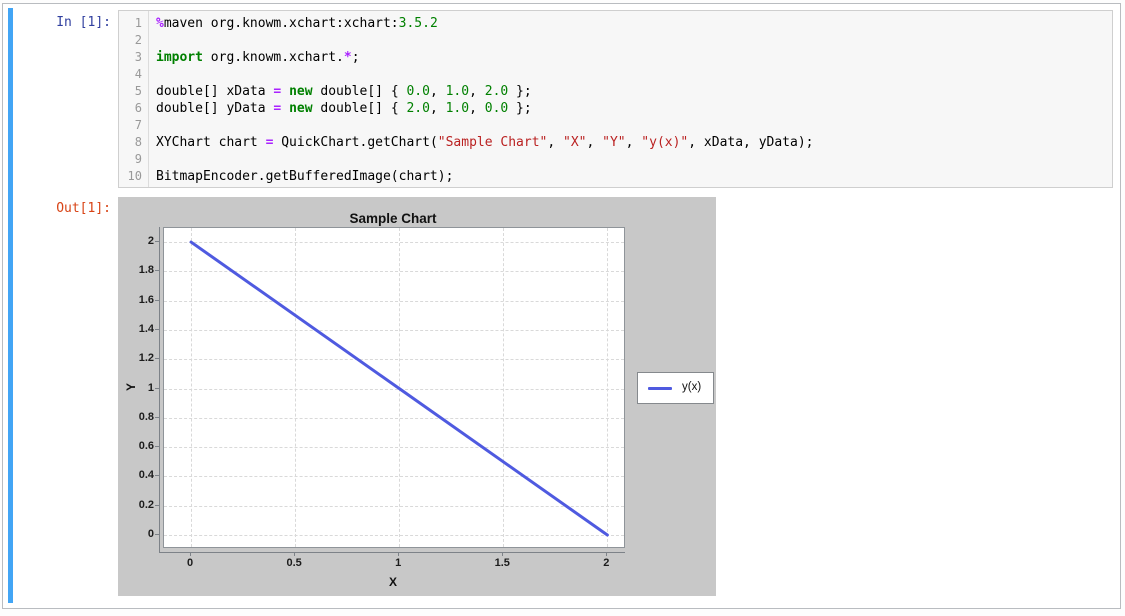 This screenshot has height=616, width=1125. I want to click on x-axis-label: X, so click(392, 582).